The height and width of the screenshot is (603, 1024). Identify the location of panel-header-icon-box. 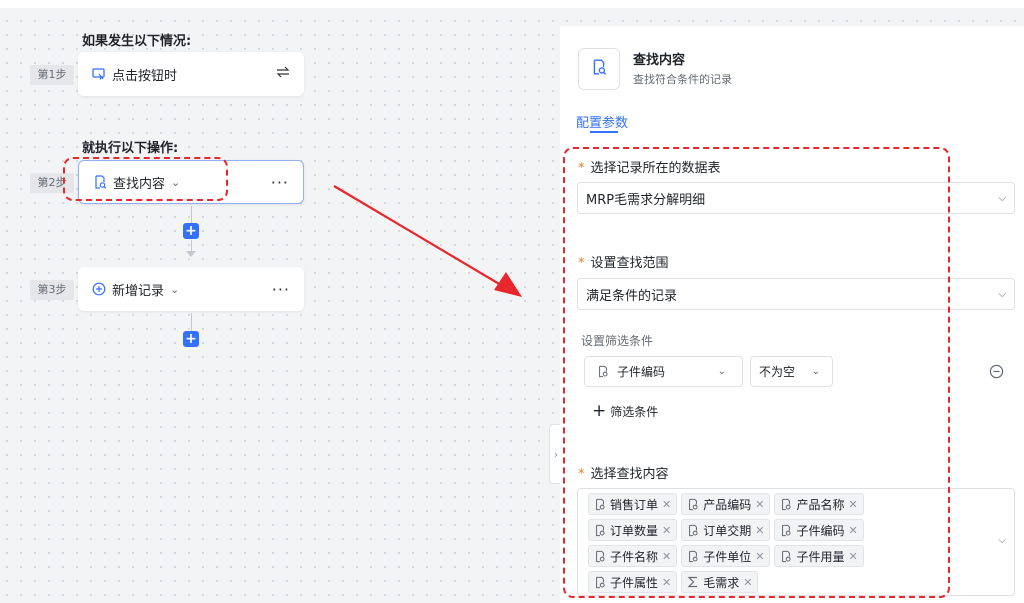
(599, 69).